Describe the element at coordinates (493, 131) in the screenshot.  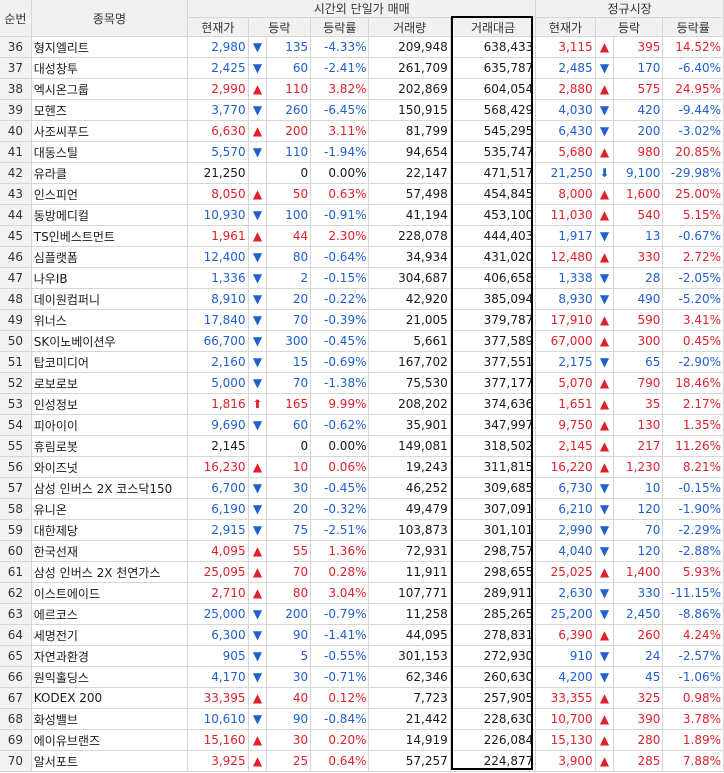
I see `trade-amount: 545,295` at that location.